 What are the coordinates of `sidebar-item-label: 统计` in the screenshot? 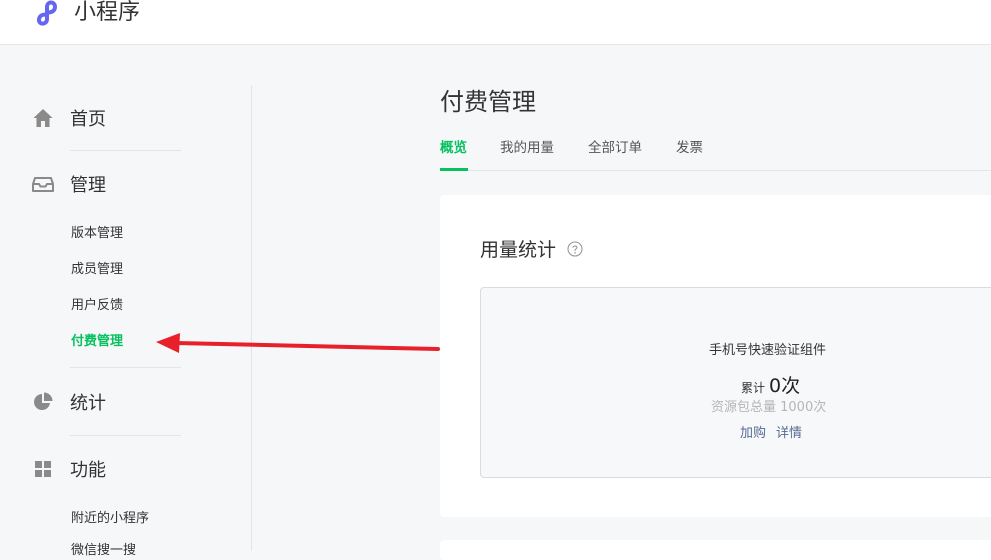 It's located at (88, 403).